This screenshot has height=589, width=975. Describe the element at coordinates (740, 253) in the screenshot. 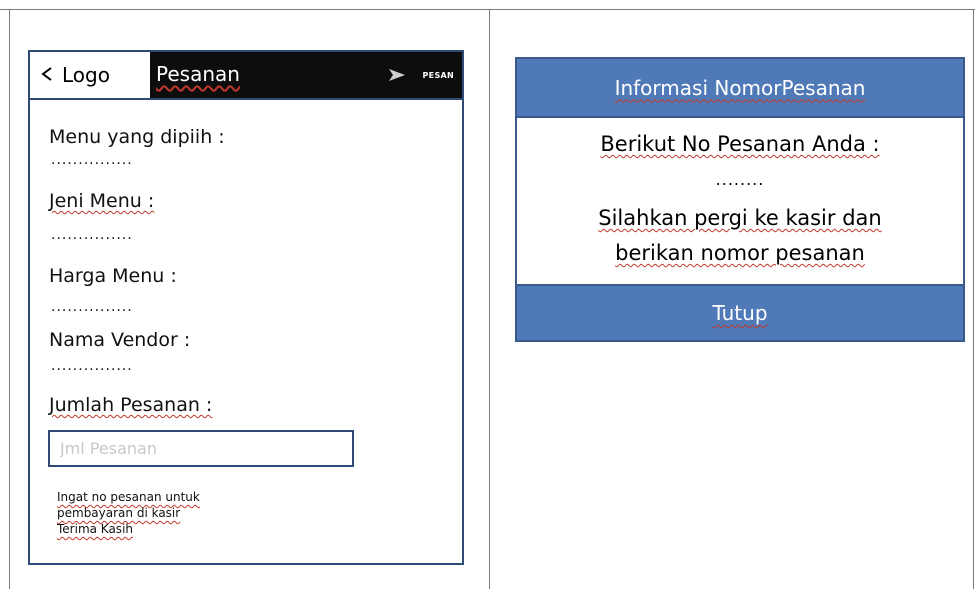

I see `instruction-line-2: berikan nomor pesanan` at that location.